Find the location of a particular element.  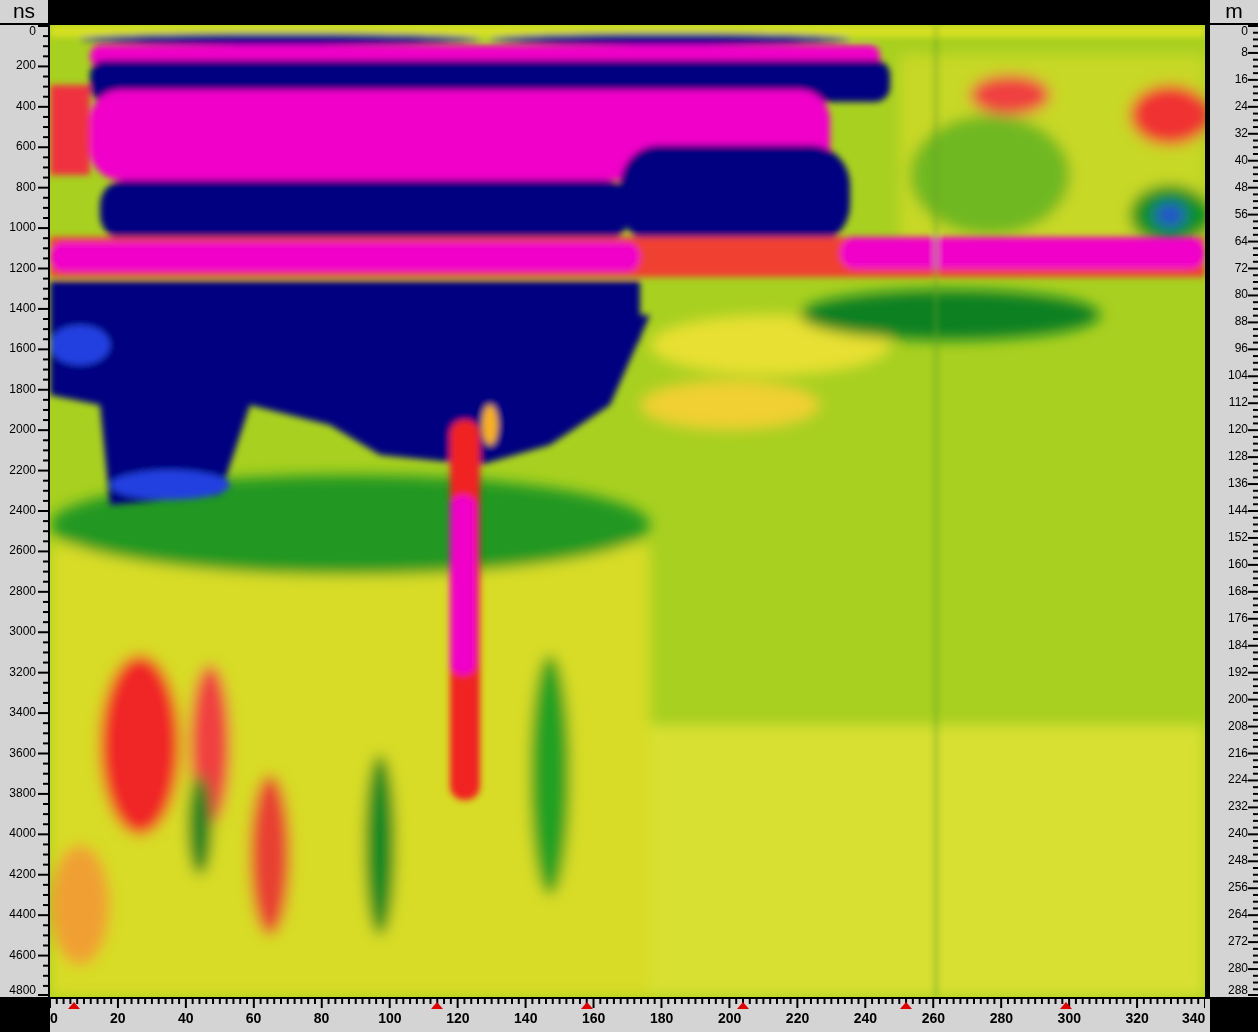

axis-tick-label: 260 is located at coordinates (933, 1018).